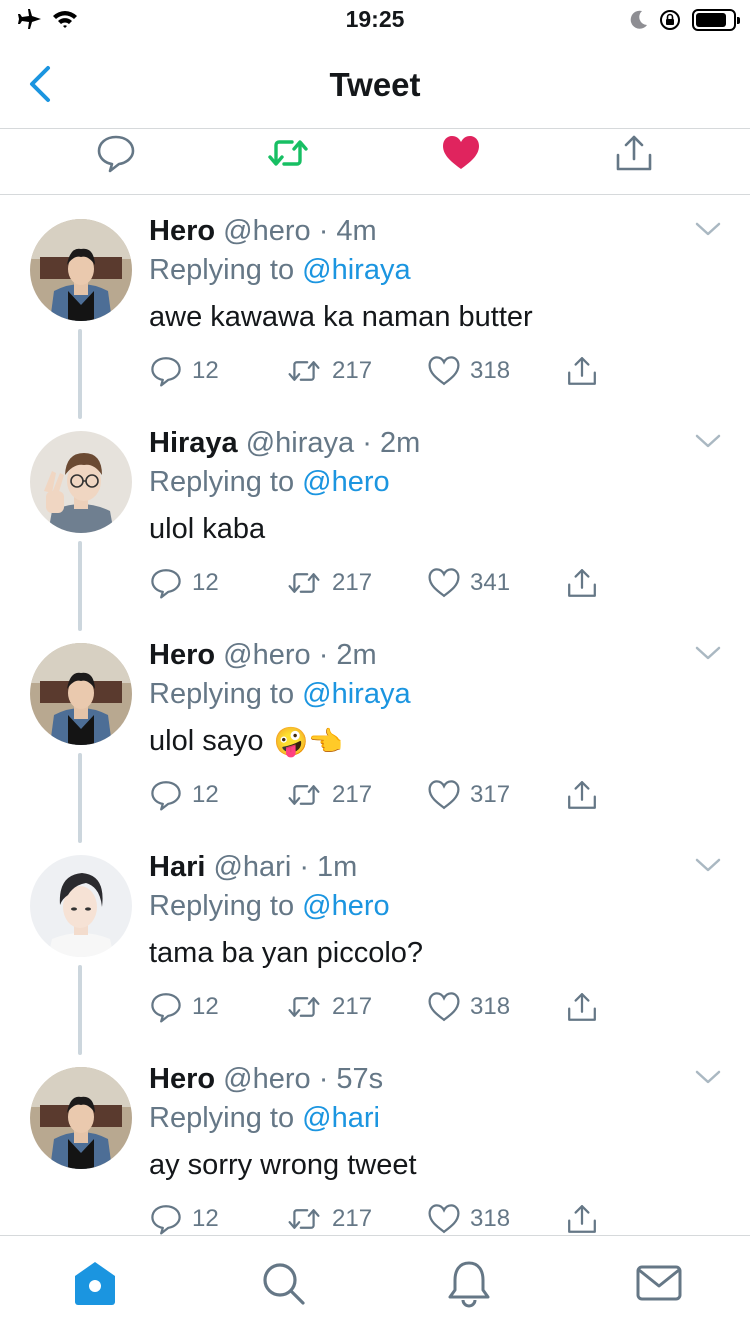  What do you see at coordinates (347, 231) in the screenshot?
I see `tweet-time: · 4m` at bounding box center [347, 231].